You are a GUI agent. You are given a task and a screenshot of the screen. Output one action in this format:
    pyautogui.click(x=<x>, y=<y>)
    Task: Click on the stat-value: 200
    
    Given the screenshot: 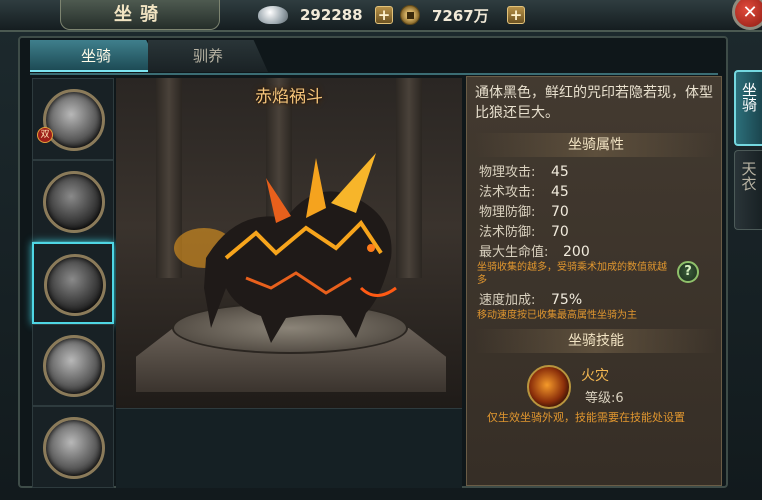 What is the action you would take?
    pyautogui.click(x=576, y=252)
    